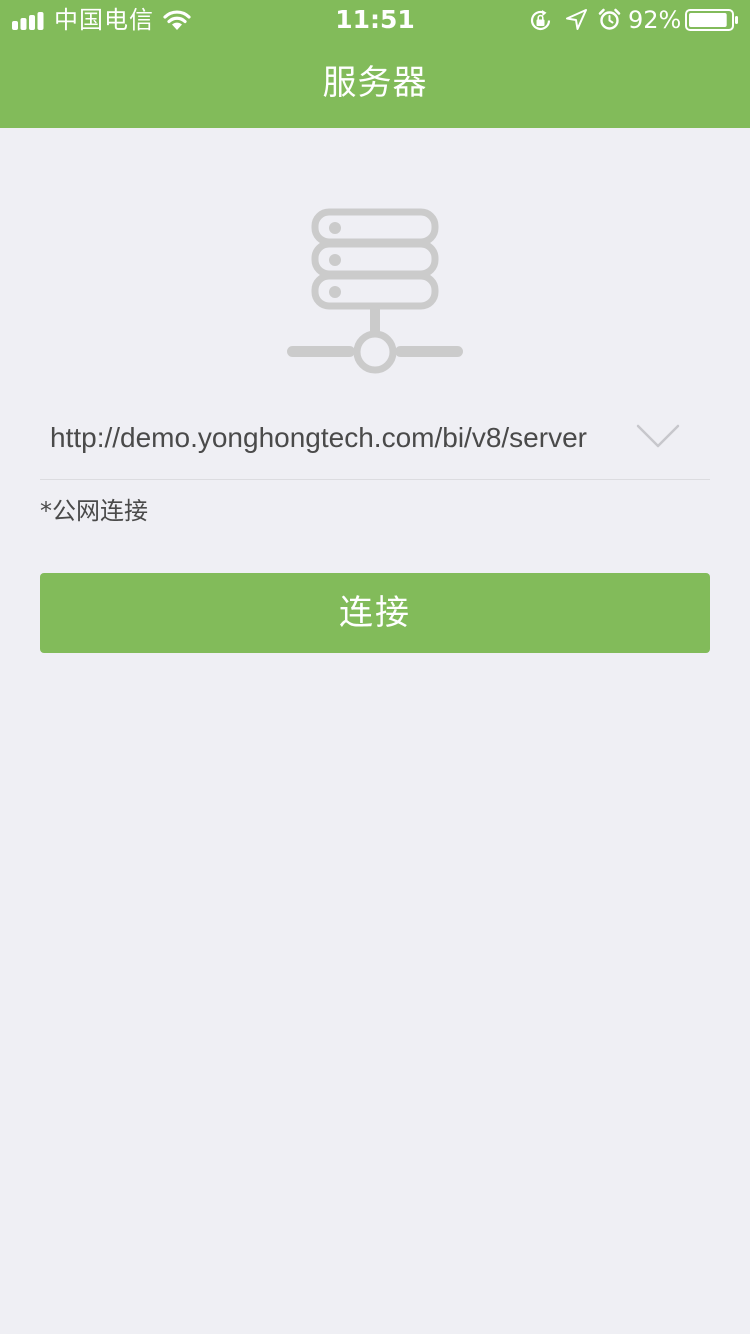 This screenshot has width=750, height=1334. What do you see at coordinates (375, 613) in the screenshot?
I see `connect-button: 连接` at bounding box center [375, 613].